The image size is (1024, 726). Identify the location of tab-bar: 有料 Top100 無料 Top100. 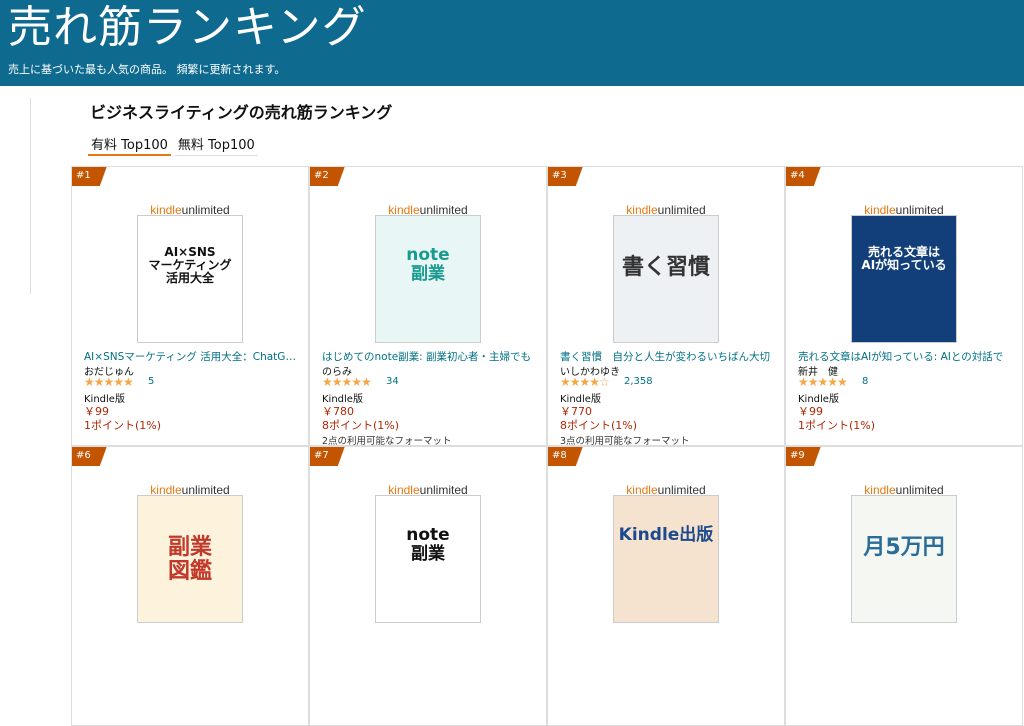
(175, 144).